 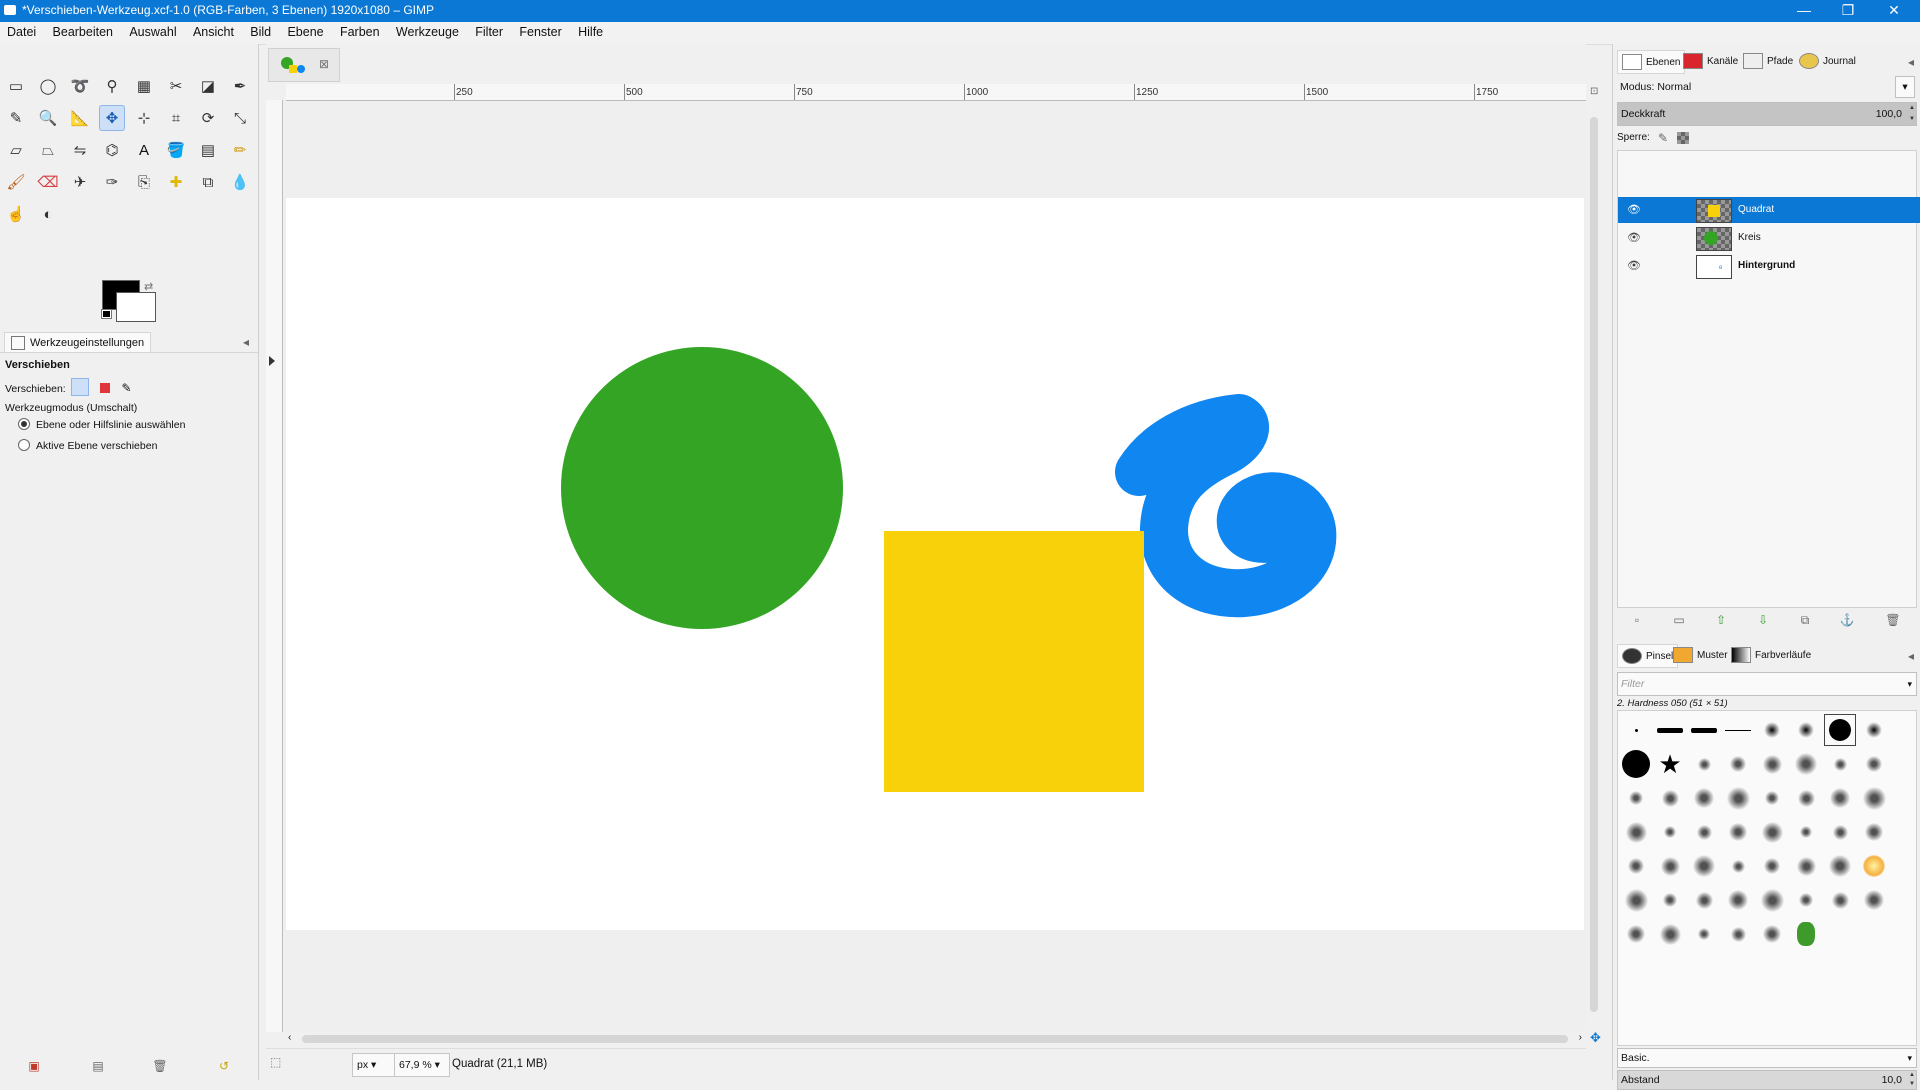 I want to click on horizontal-scroll-thumb, so click(x=935, y=1039).